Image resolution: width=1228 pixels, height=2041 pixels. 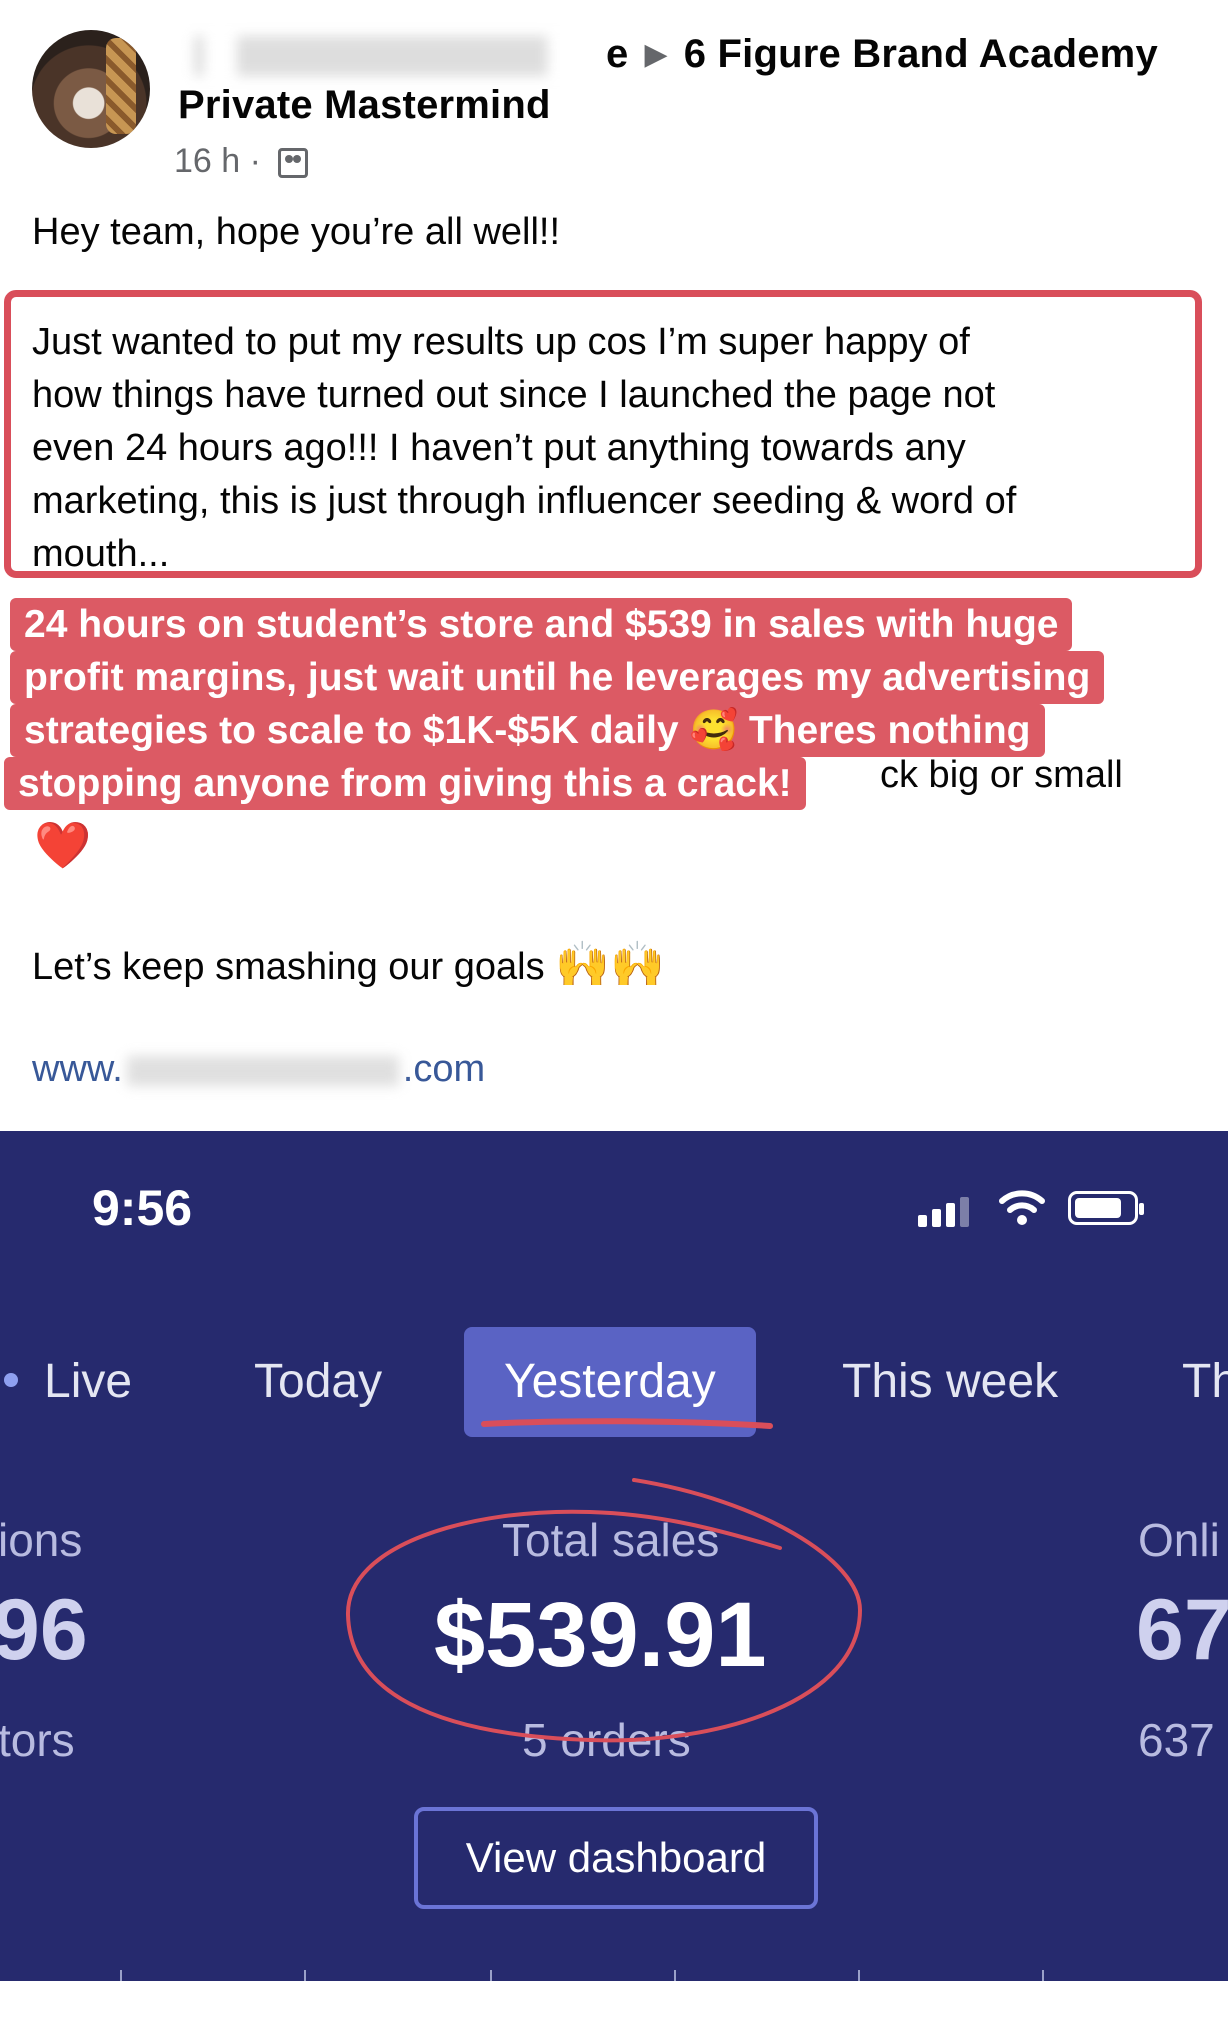 What do you see at coordinates (63, 845) in the screenshot?
I see `heart-emoji: ❤️` at bounding box center [63, 845].